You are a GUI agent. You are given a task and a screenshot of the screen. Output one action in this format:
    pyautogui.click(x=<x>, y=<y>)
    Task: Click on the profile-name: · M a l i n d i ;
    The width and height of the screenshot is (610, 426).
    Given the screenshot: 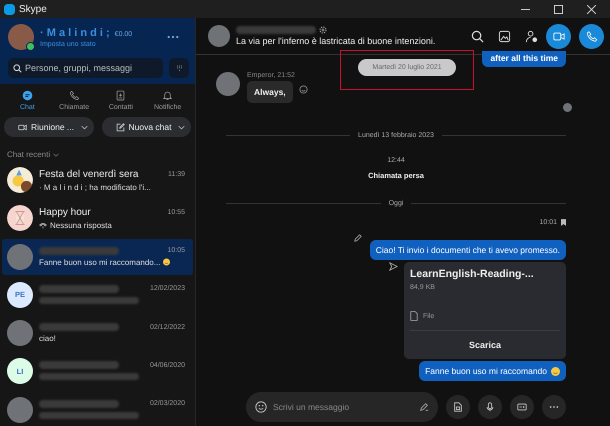 What is the action you would take?
    pyautogui.click(x=75, y=32)
    